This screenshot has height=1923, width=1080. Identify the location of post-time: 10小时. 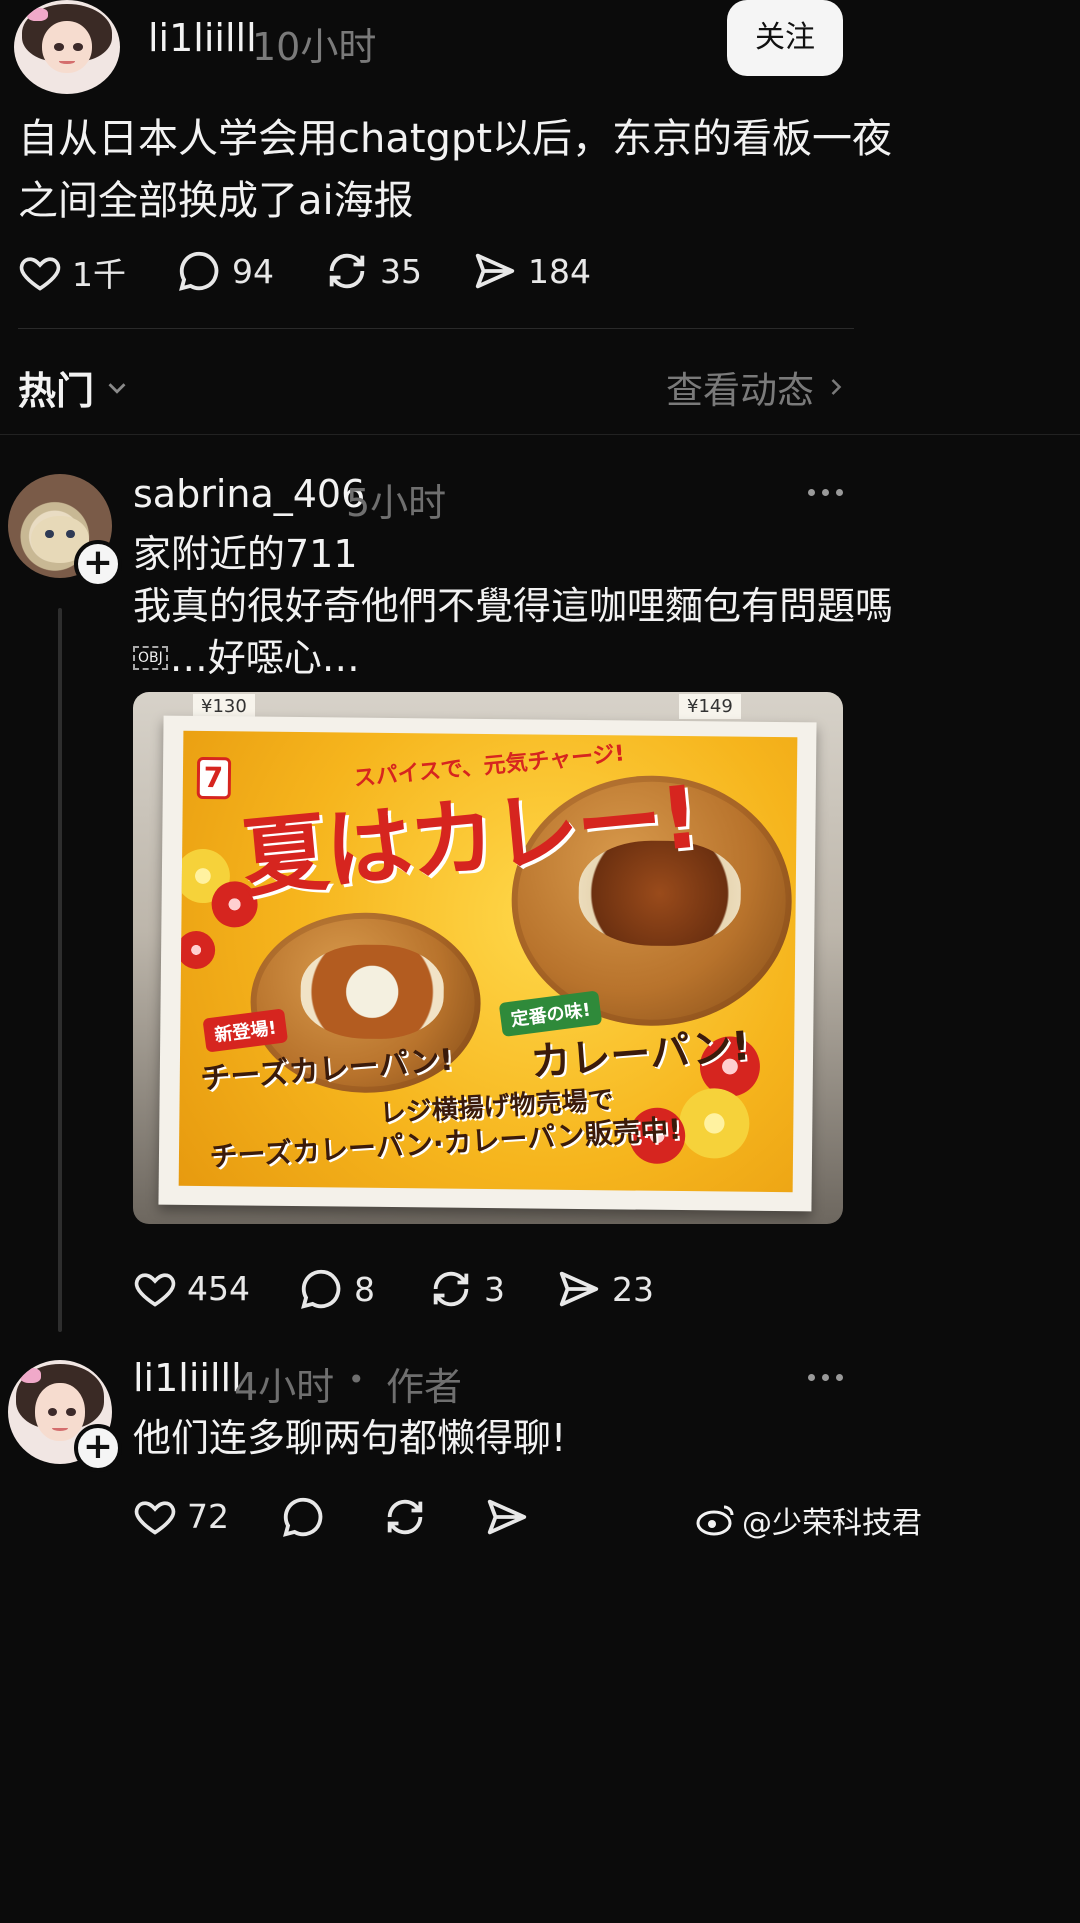
(314, 47).